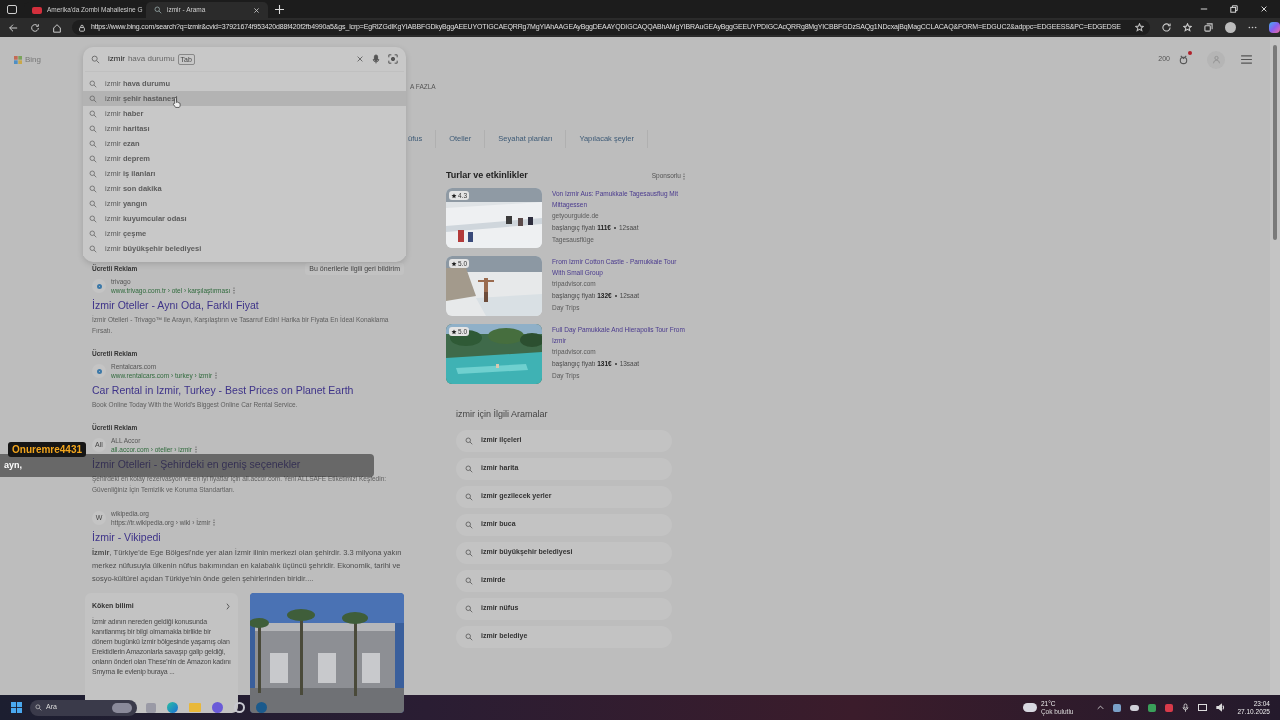  Describe the element at coordinates (37, 10) in the screenshot. I see `video-icon` at that location.